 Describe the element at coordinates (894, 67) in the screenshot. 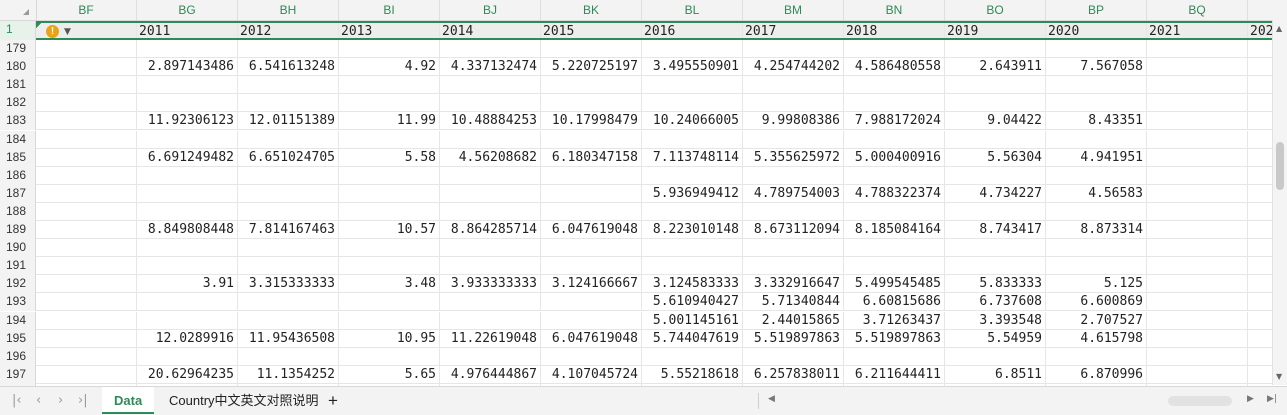

I see `table-cell: 4.586480558` at that location.